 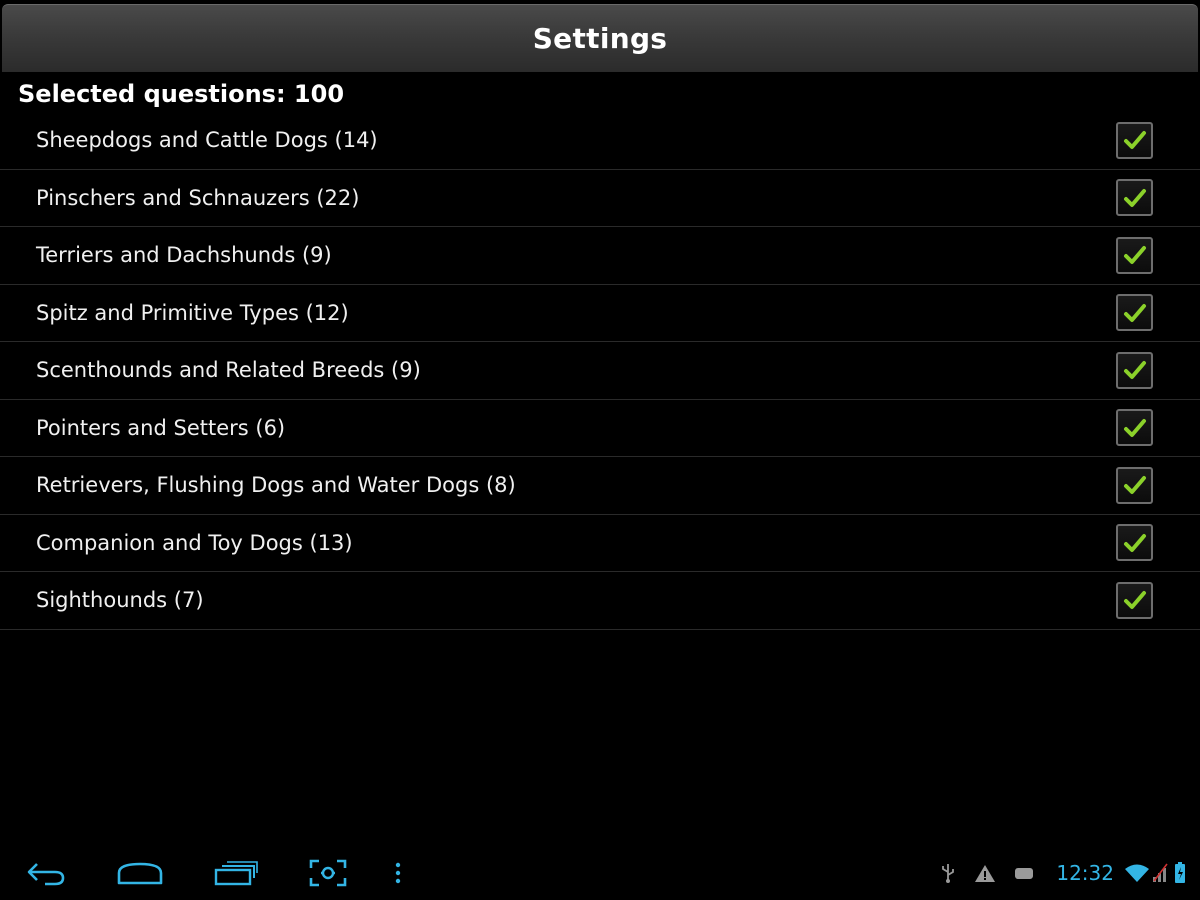 I want to click on signal-icon, so click(x=1160, y=873).